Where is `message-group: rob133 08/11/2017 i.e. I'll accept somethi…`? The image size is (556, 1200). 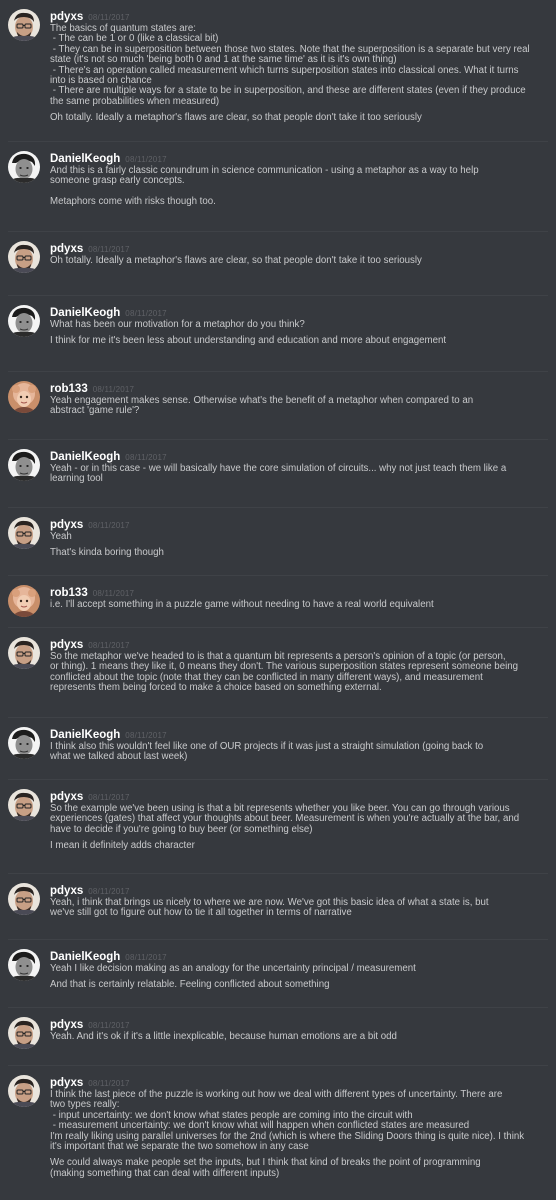
message-group: rob133 08/11/2017 i.e. I'll accept somethi… is located at coordinates (278, 600).